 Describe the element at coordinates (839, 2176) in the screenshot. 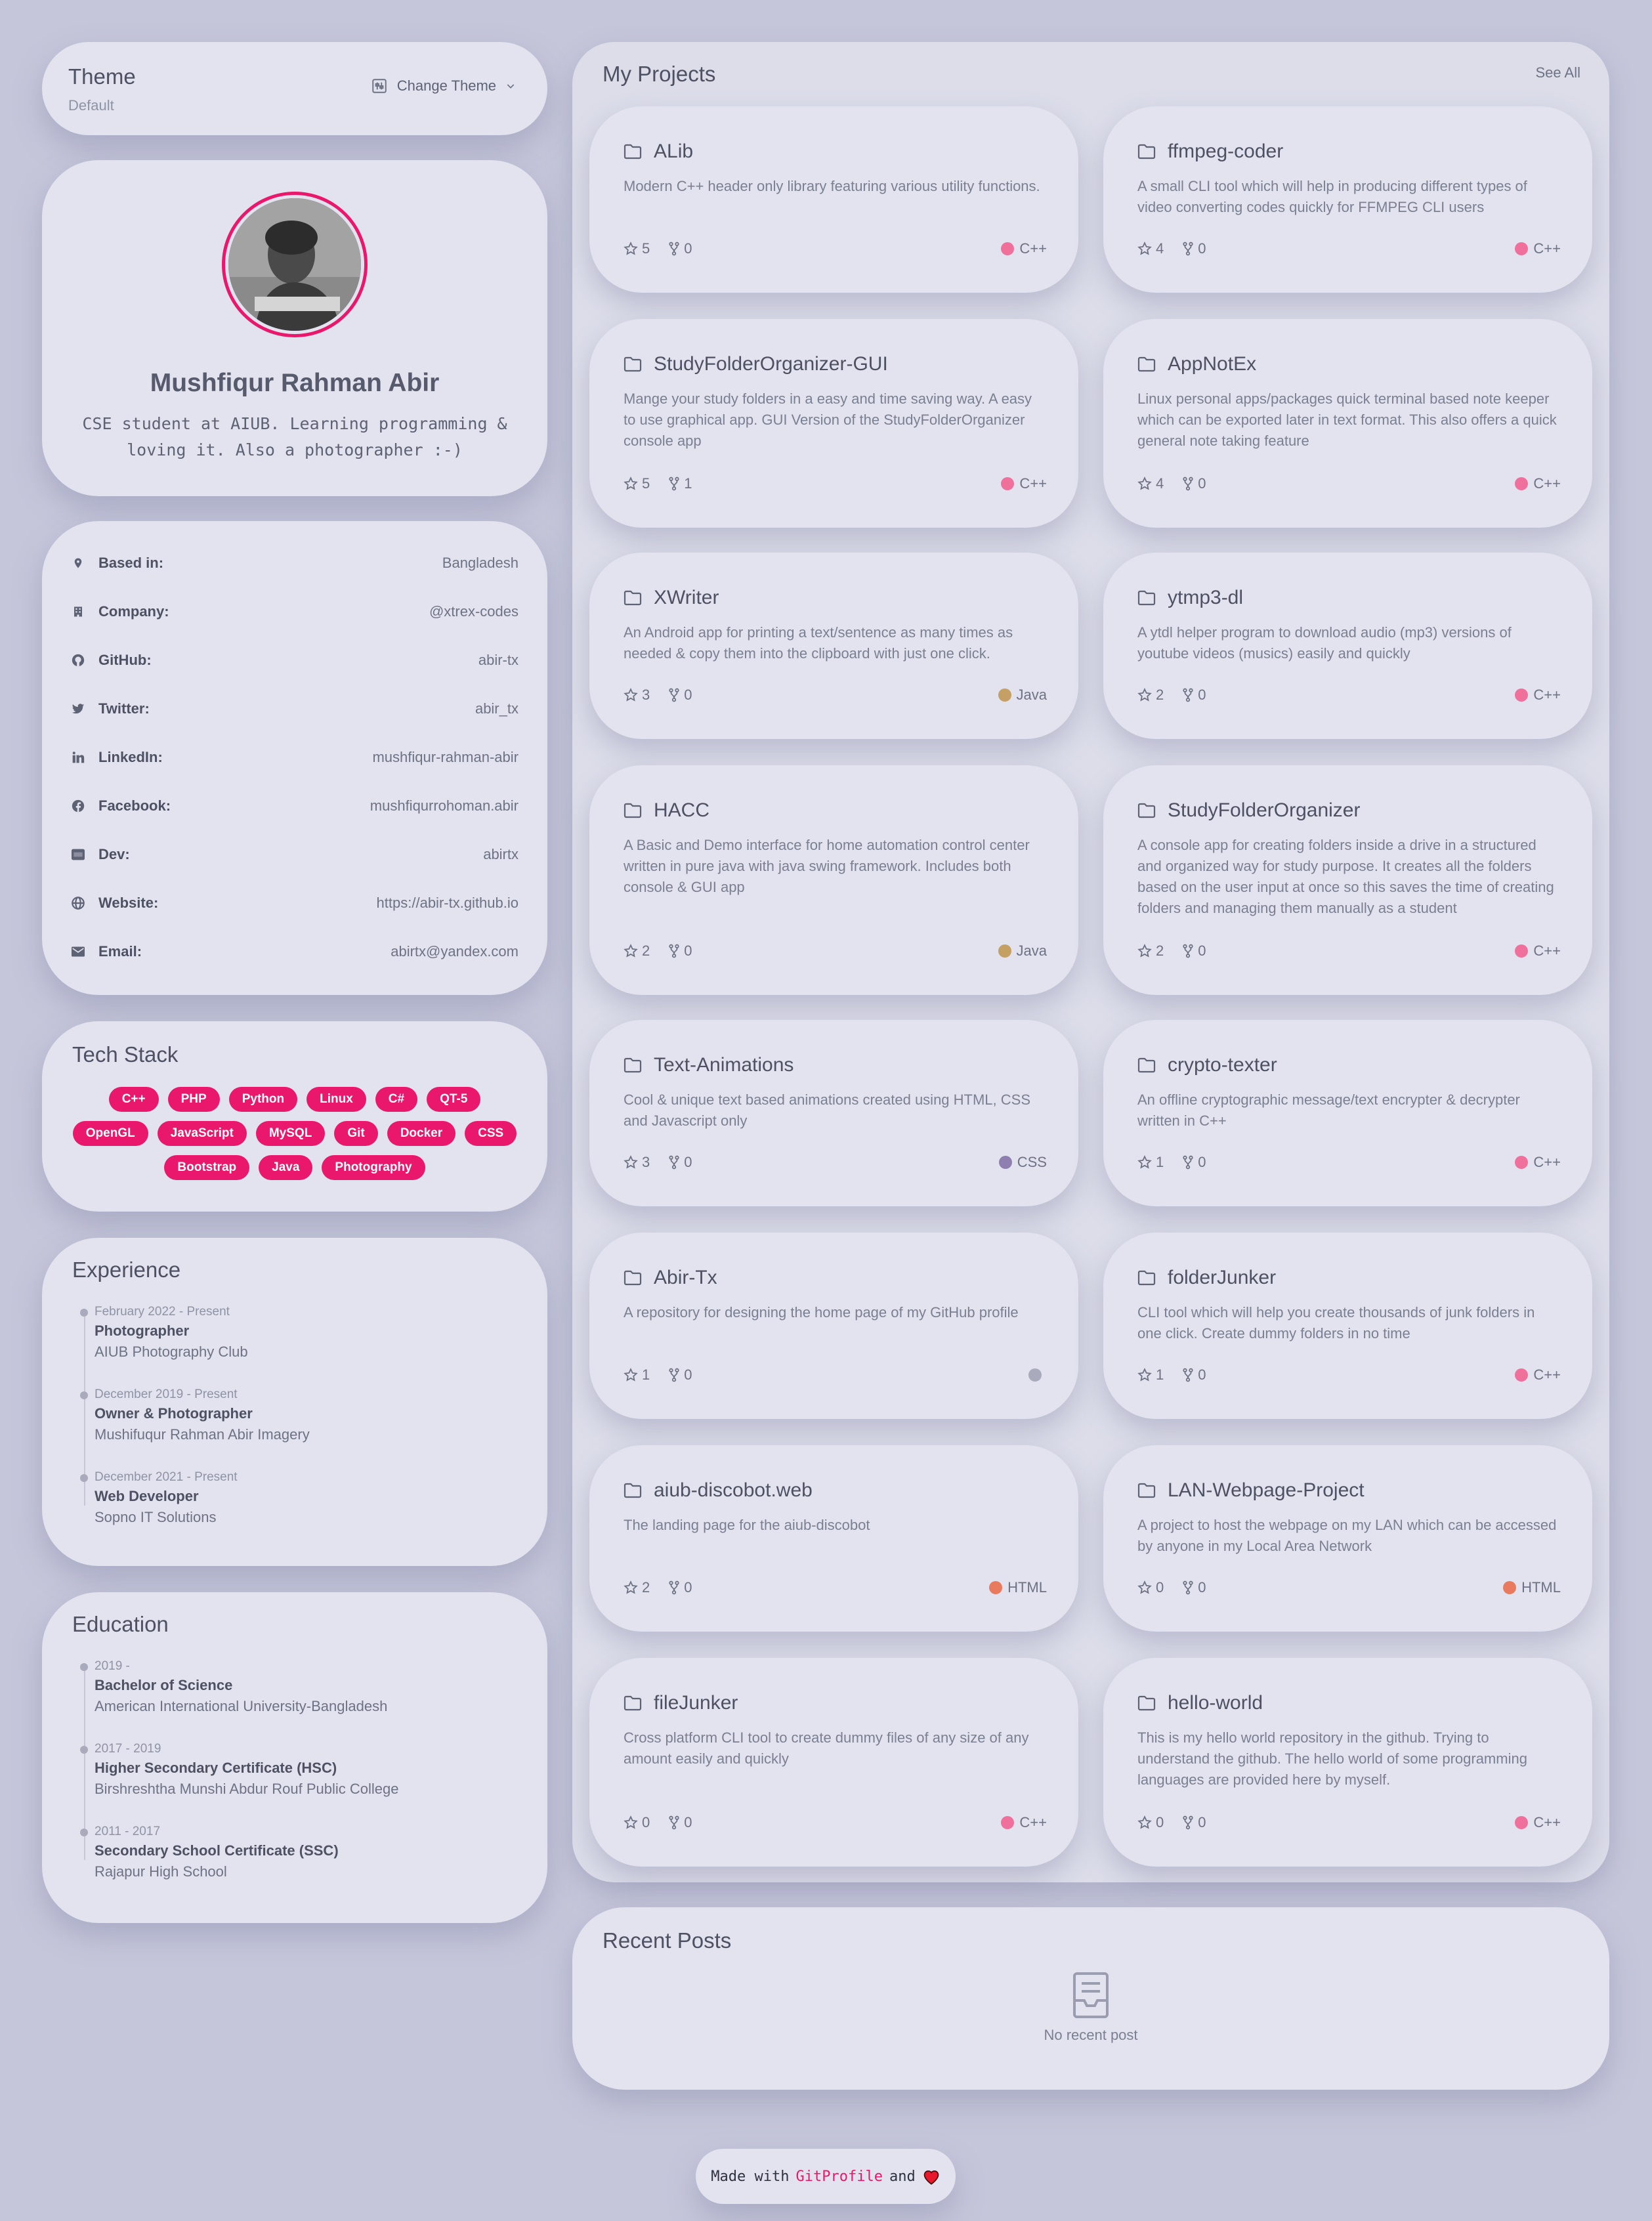

I see `gitprofile-link: GitProfile` at that location.